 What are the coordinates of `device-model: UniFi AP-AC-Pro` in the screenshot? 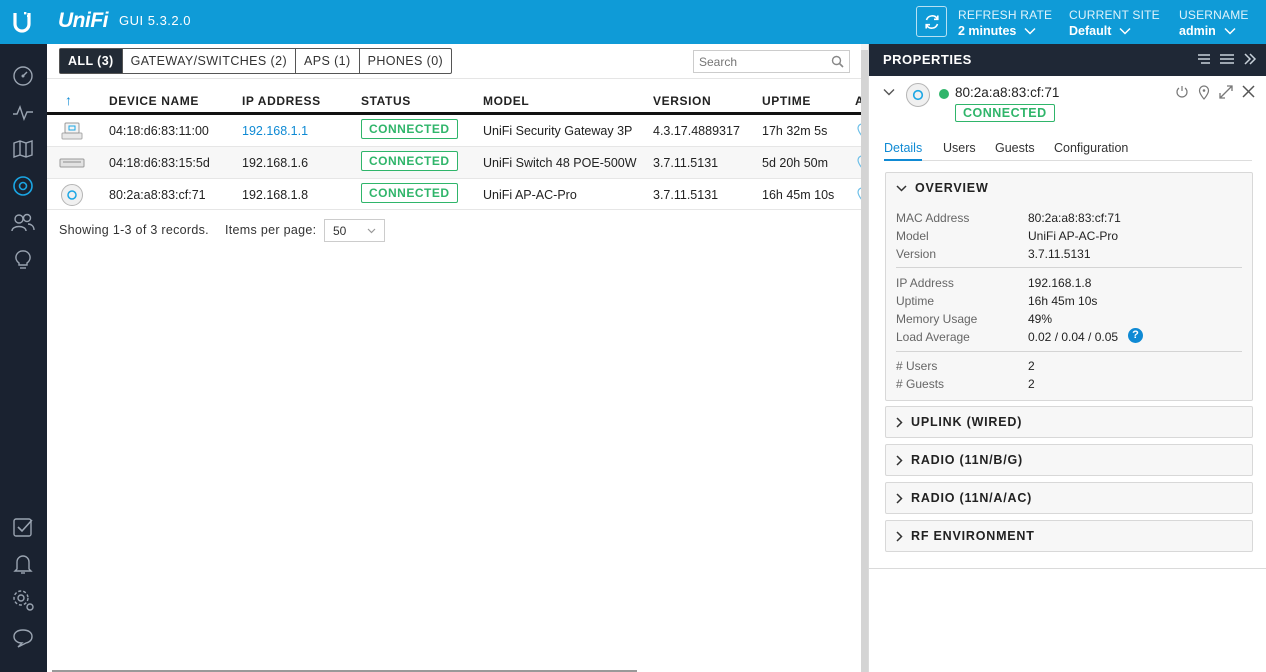 It's located at (530, 195).